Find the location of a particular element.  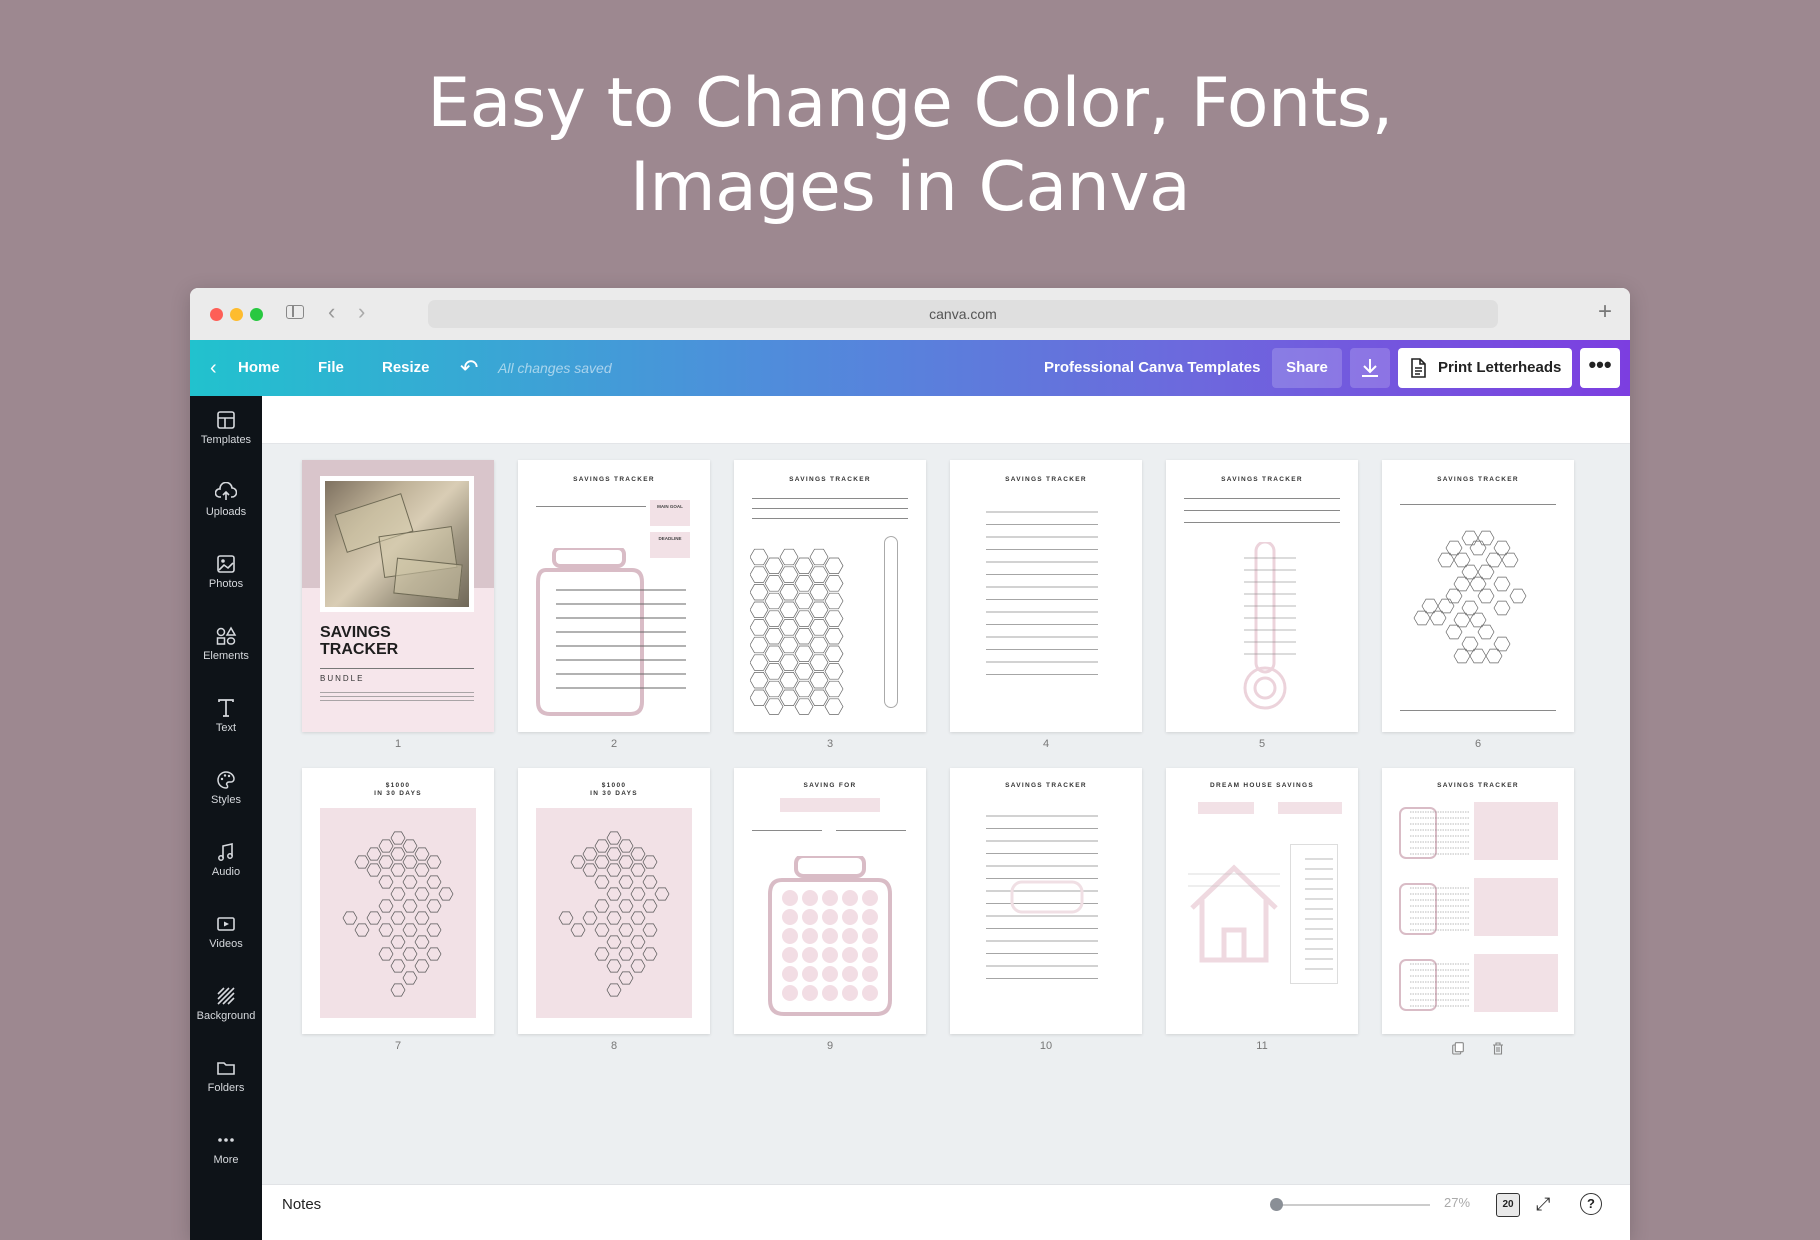

chevron-left-icon: ‹ is located at coordinates (213, 368).